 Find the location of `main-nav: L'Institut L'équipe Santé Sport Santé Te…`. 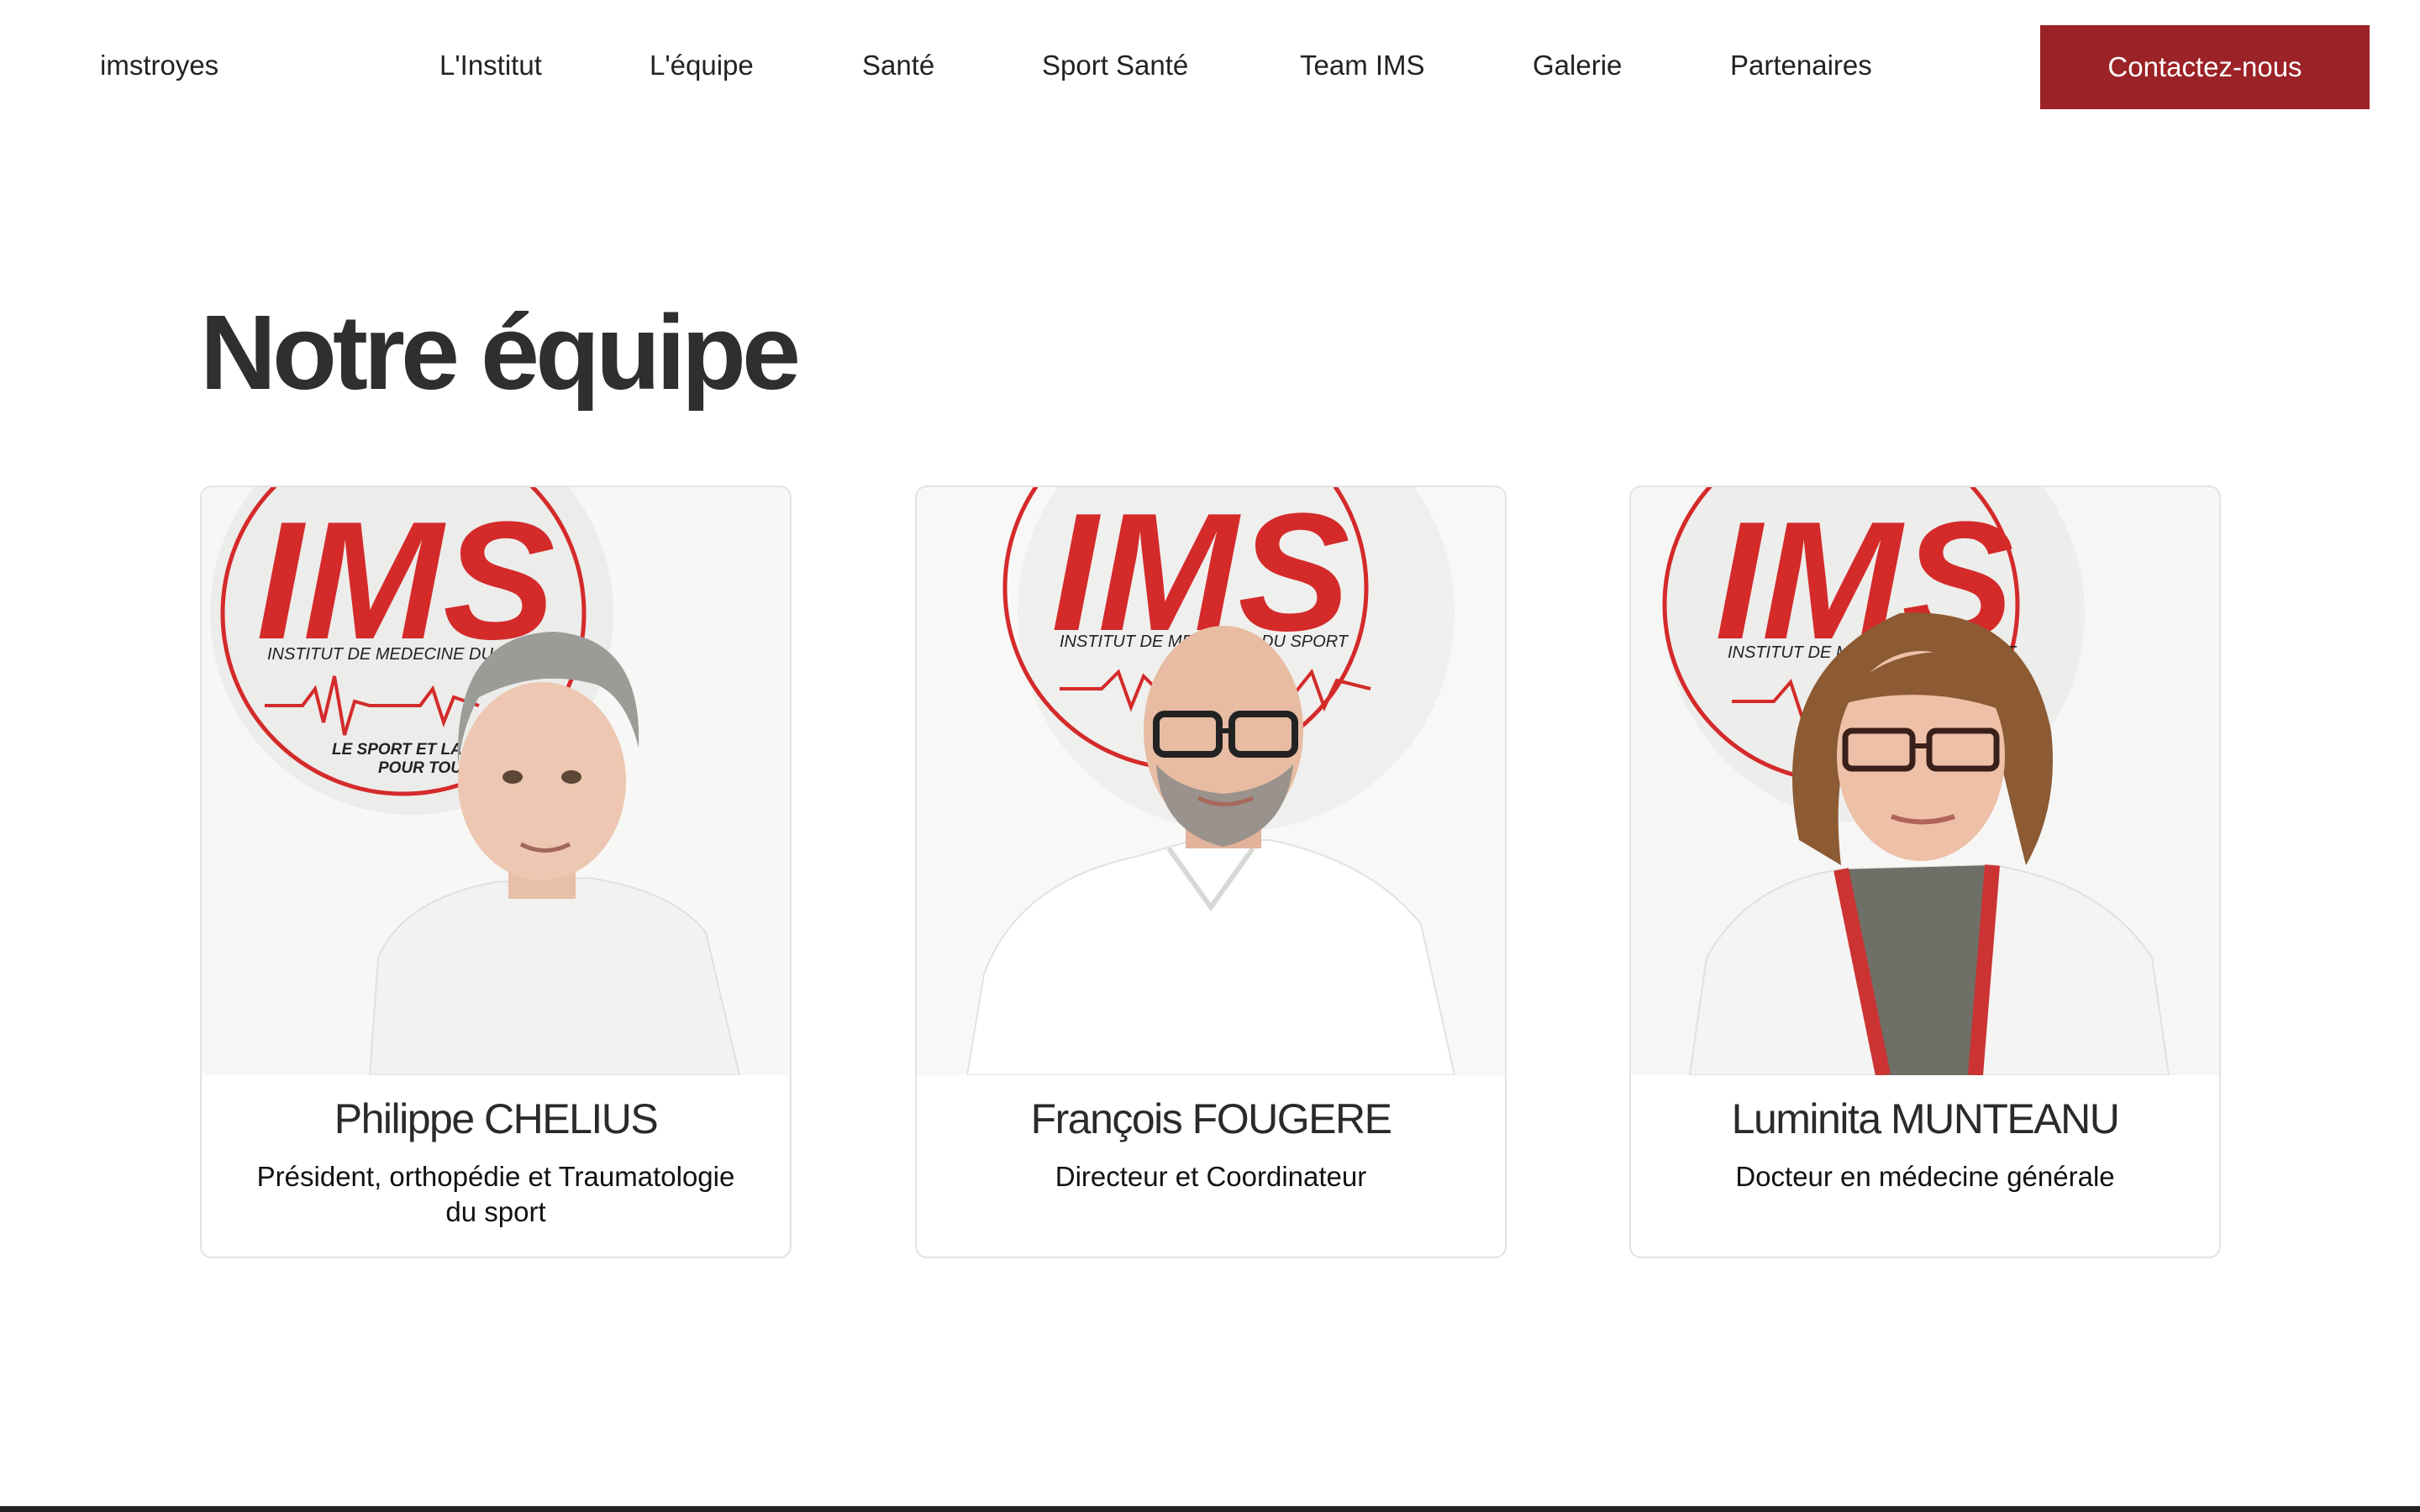

main-nav: L'Institut L'équipe Santé Sport Santé Te… is located at coordinates (966, 65).